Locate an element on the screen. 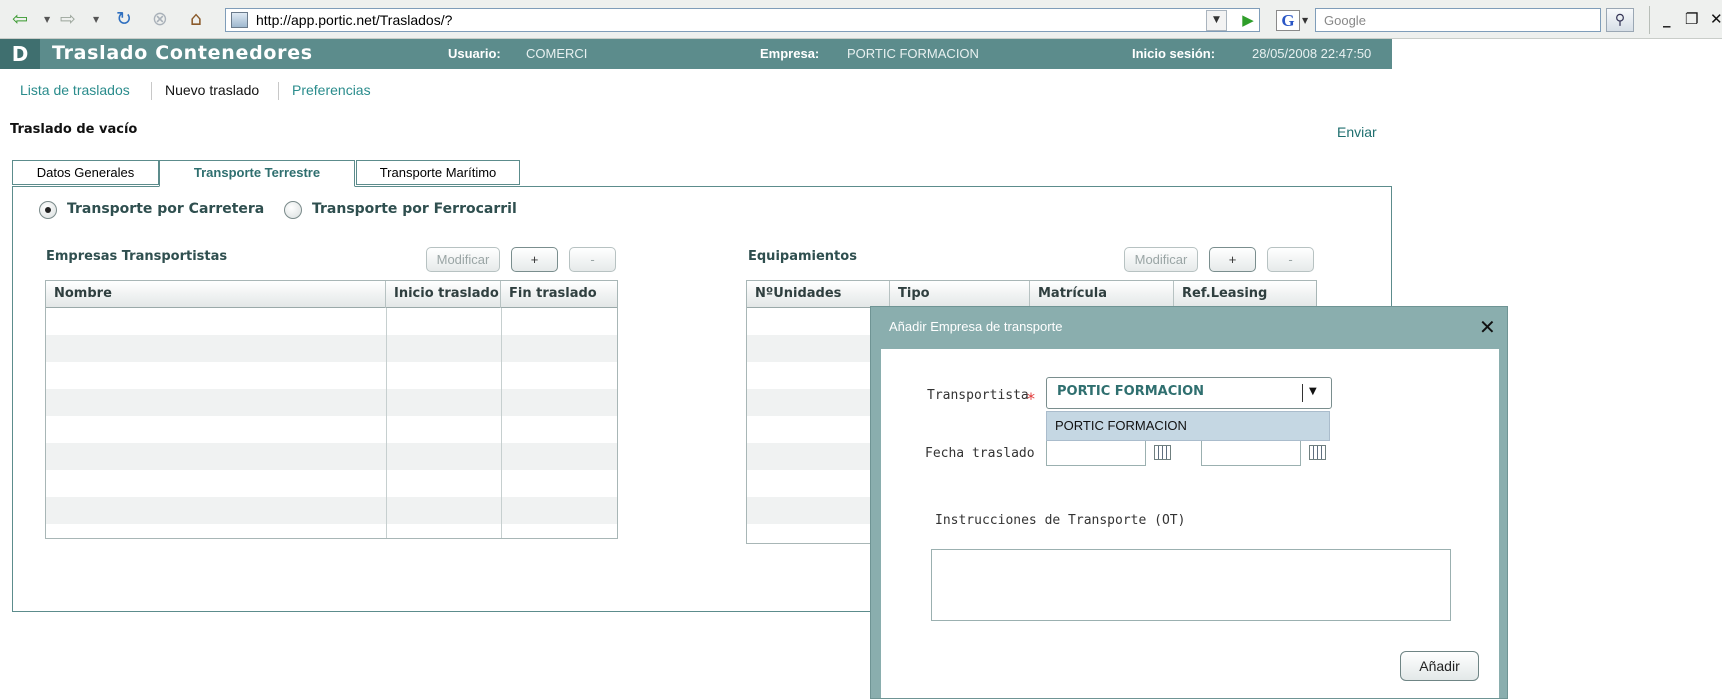 This screenshot has height=699, width=1722. user-value: COMERCI is located at coordinates (557, 53).